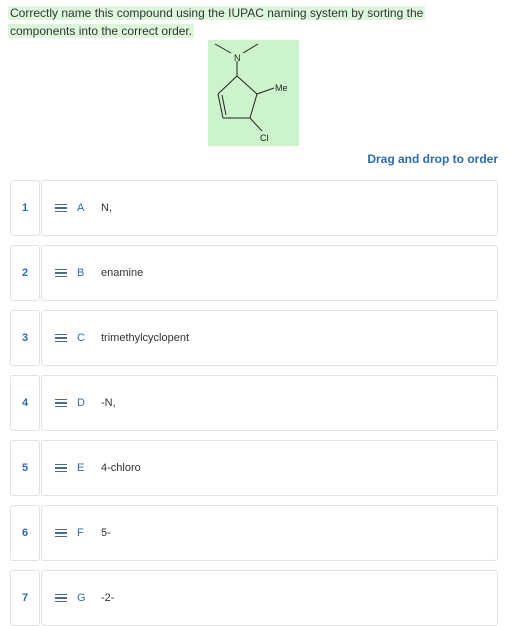 The height and width of the screenshot is (626, 510). Describe the element at coordinates (25, 468) in the screenshot. I see `position-number: 5` at that location.